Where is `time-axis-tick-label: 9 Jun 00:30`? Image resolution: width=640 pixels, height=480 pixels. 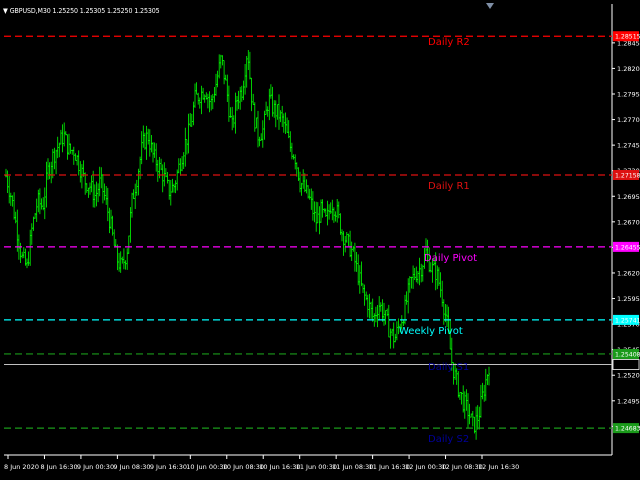
time-axis-tick-label: 9 Jun 00:30 is located at coordinates (95, 467).